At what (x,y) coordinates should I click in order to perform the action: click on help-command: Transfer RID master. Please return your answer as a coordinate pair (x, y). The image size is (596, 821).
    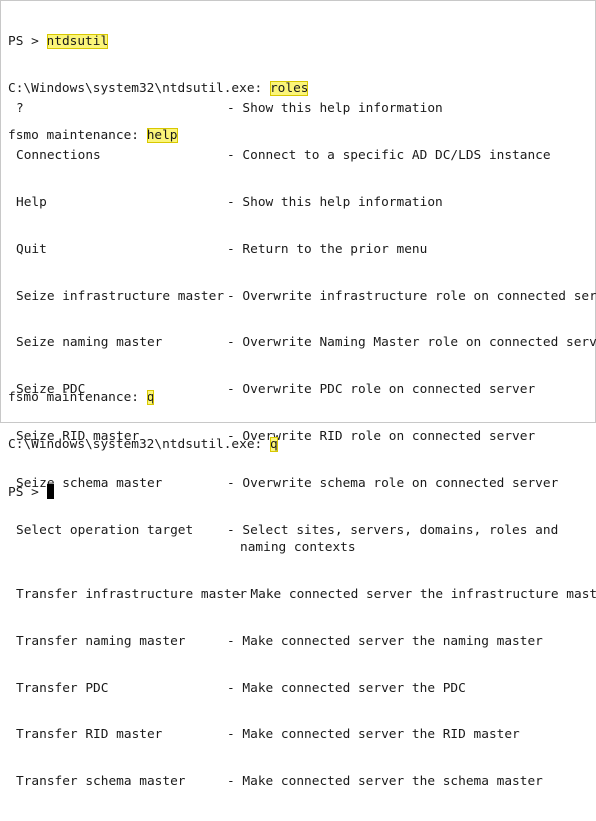
    Looking at the image, I should click on (89, 735).